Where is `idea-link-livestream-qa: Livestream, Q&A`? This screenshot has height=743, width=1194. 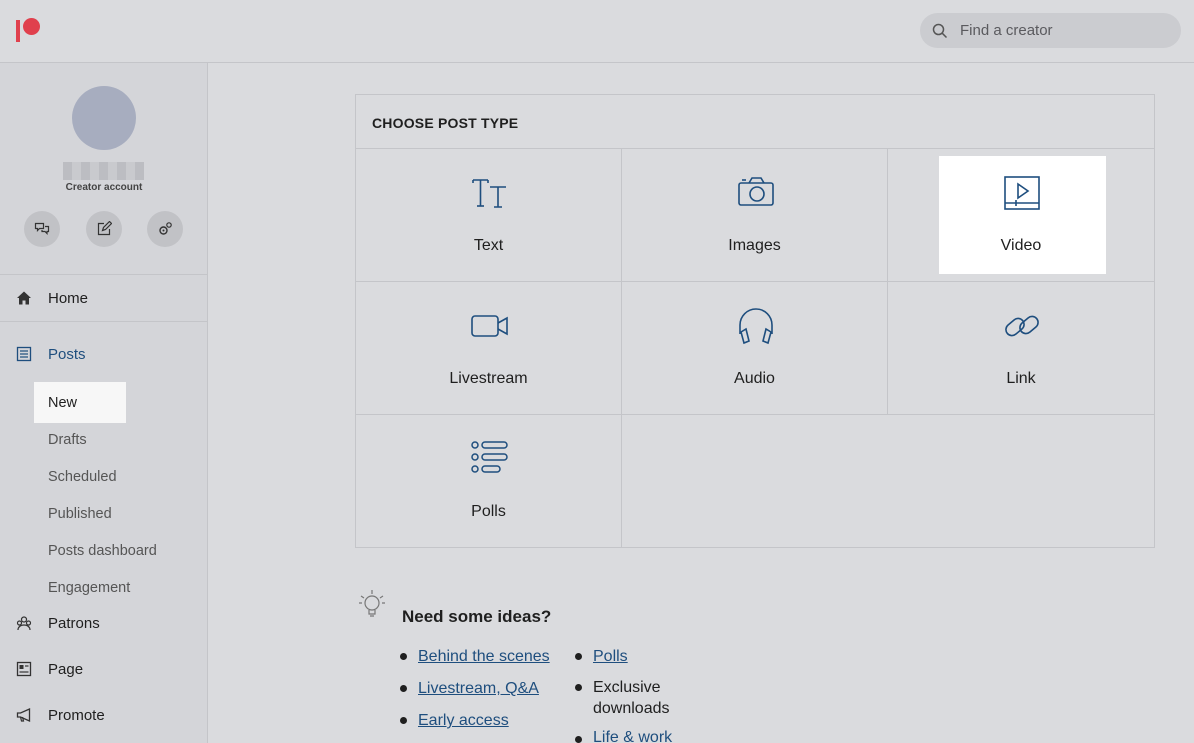 idea-link-livestream-qa: Livestream, Q&A is located at coordinates (478, 688).